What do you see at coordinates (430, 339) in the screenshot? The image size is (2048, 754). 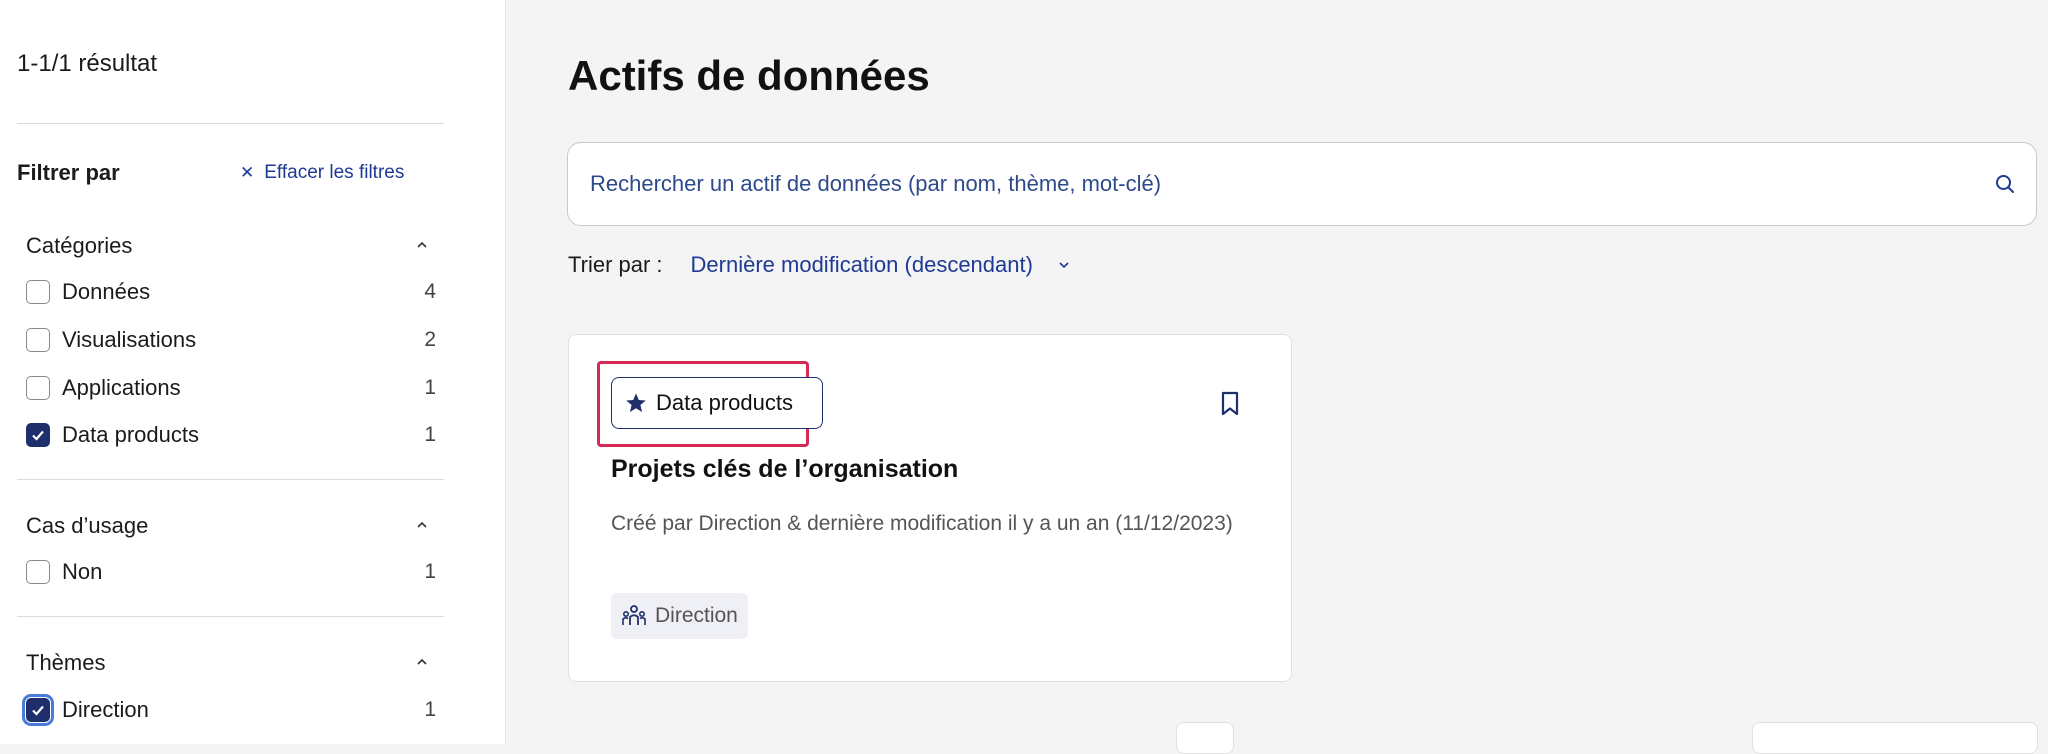 I see `filter-item-count: 2` at bounding box center [430, 339].